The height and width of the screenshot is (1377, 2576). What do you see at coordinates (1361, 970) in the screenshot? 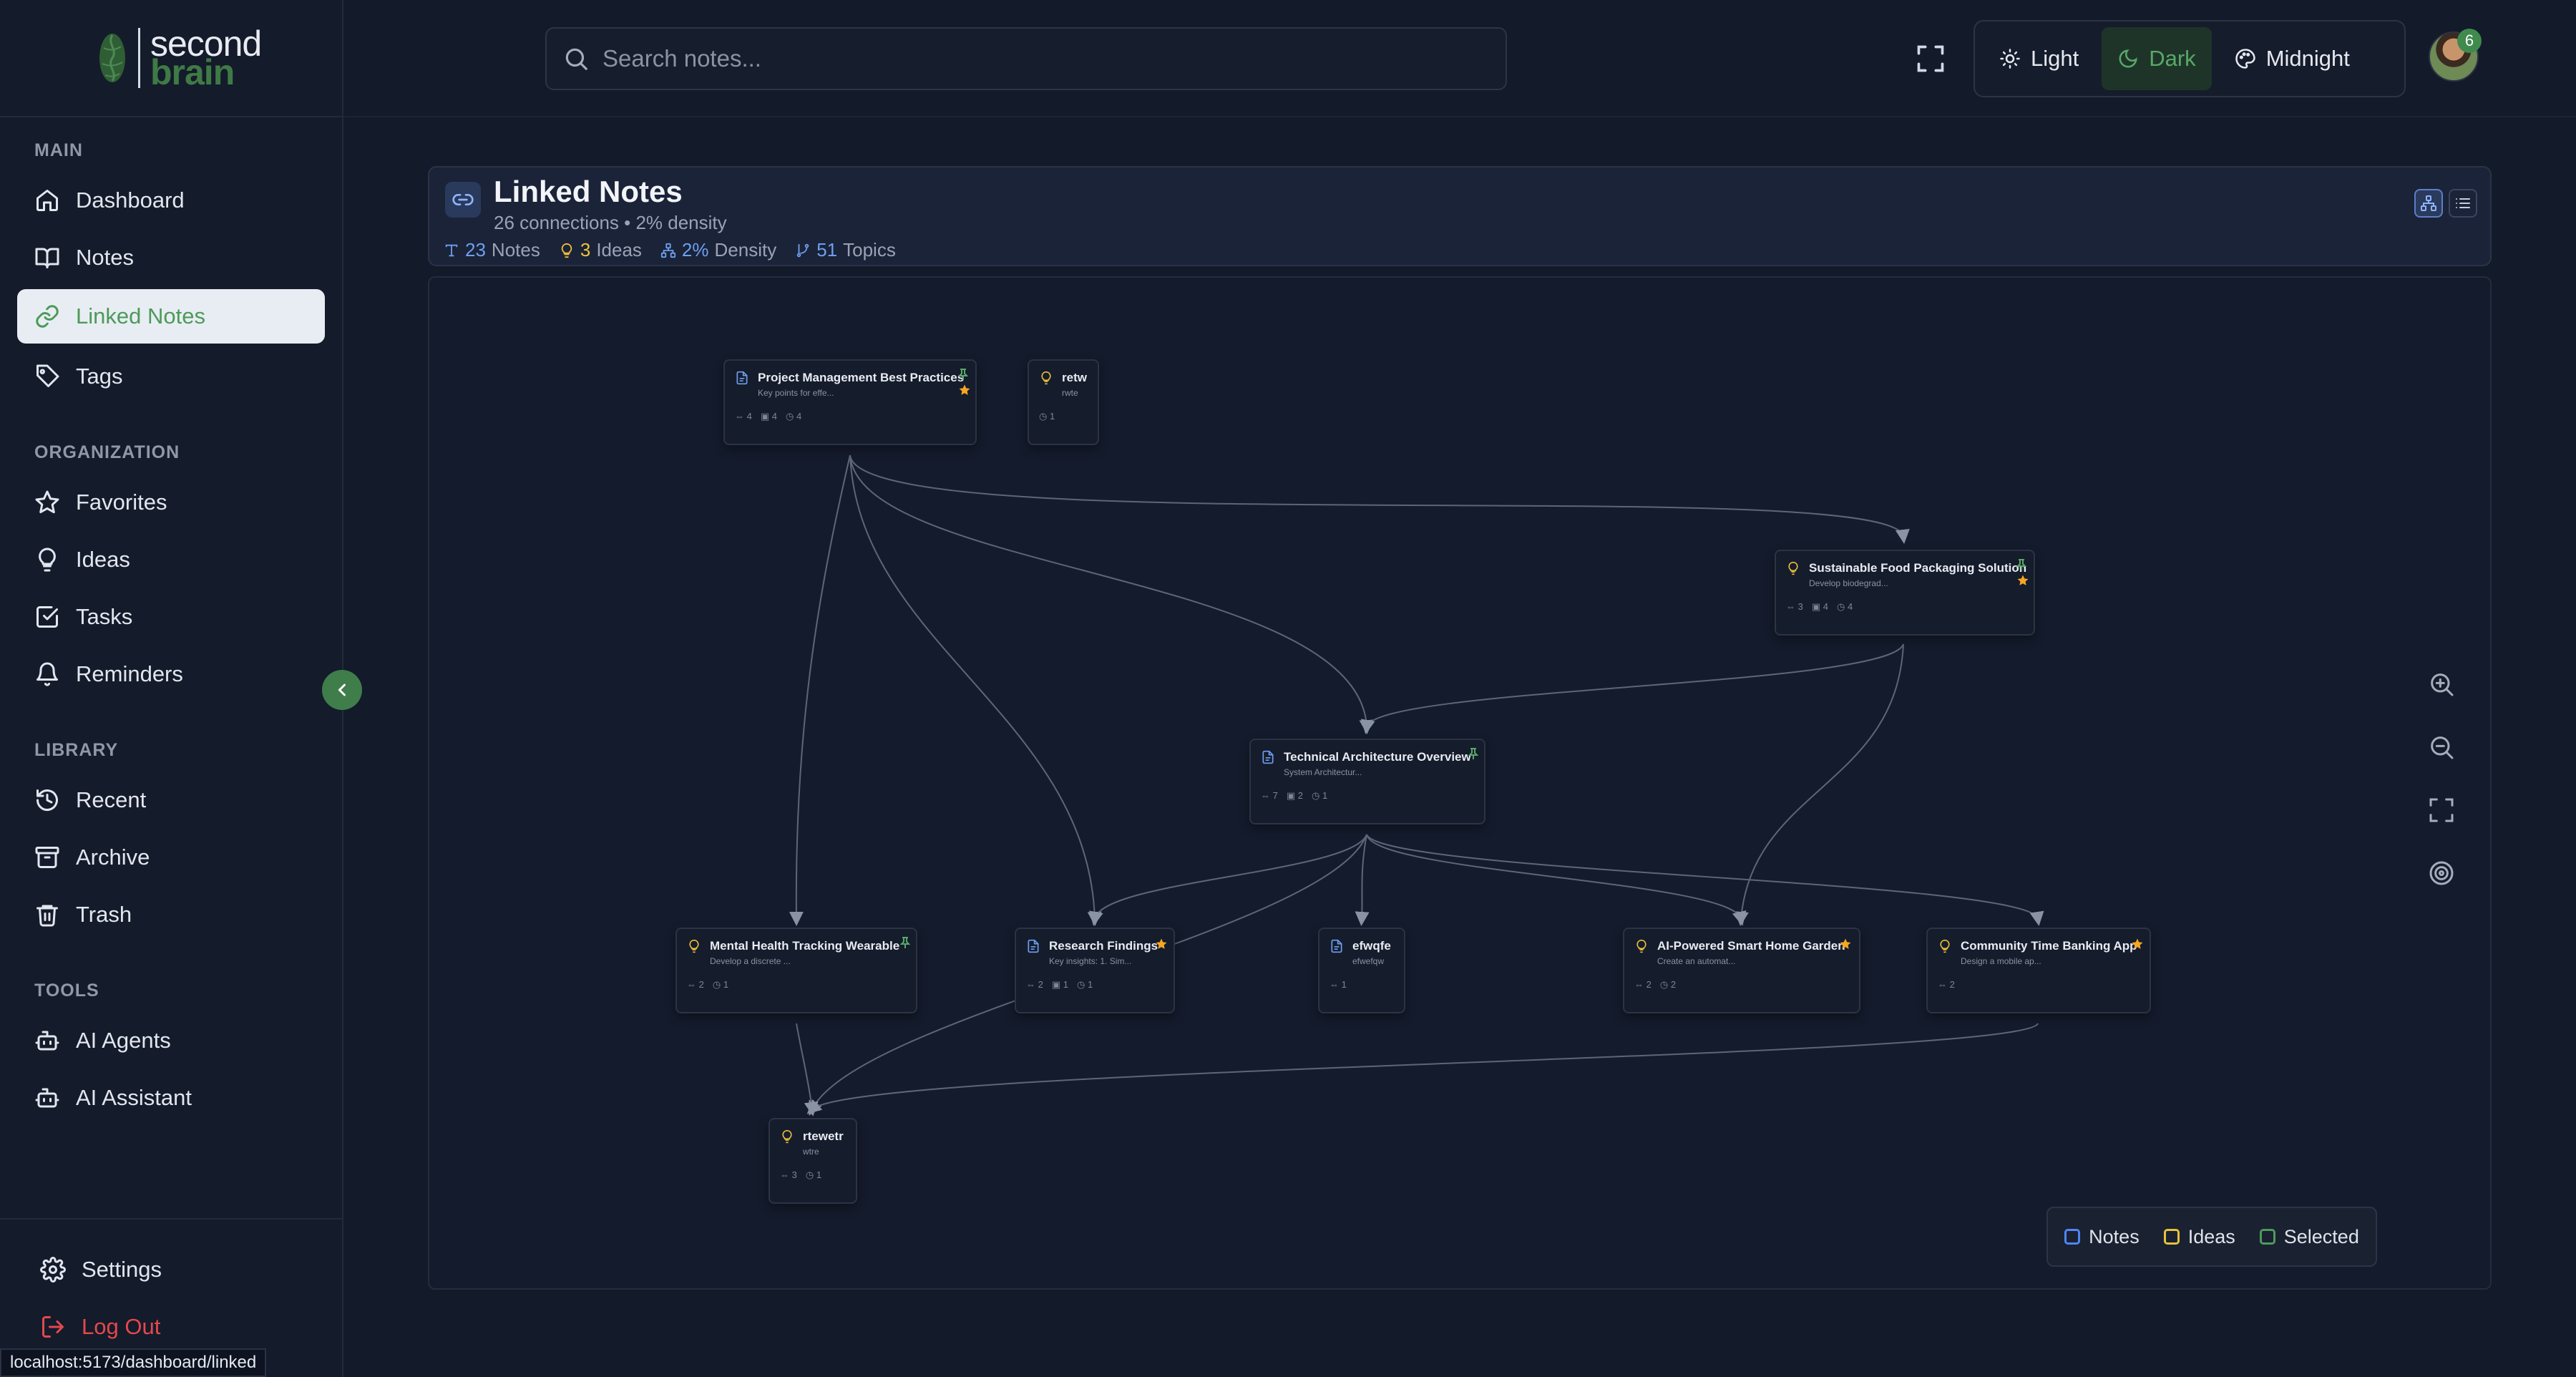
I see `graph-node-note: efwqfe efwefqw ⇔ 1` at bounding box center [1361, 970].